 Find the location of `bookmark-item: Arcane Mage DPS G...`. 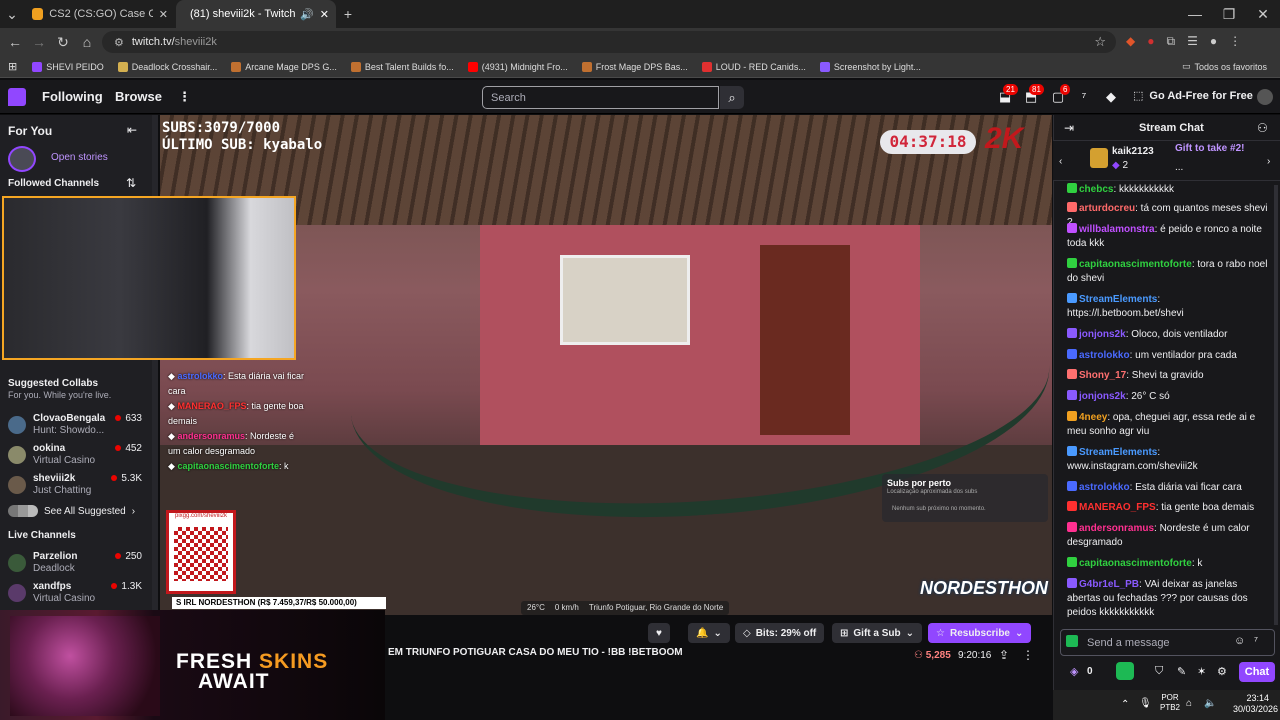

bookmark-item: Arcane Mage DPS G... is located at coordinates (284, 66).